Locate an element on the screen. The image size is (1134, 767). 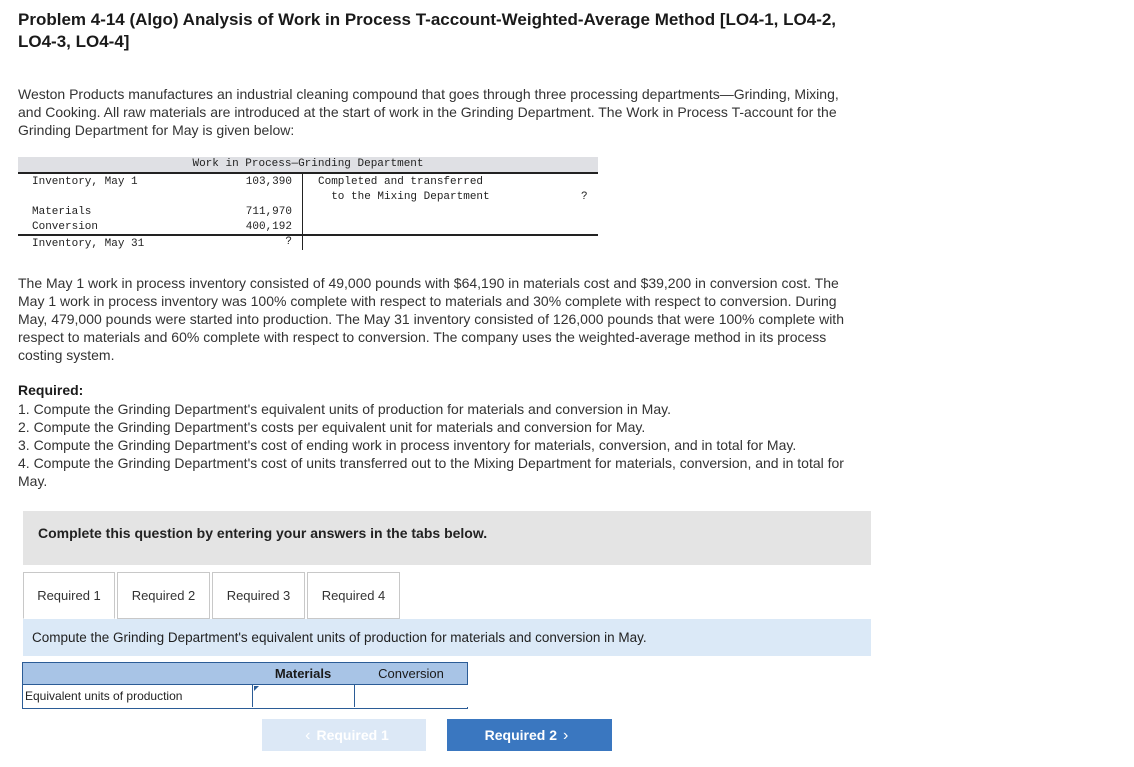
credit-label-line1: Completed and transferred is located at coordinates (401, 182).